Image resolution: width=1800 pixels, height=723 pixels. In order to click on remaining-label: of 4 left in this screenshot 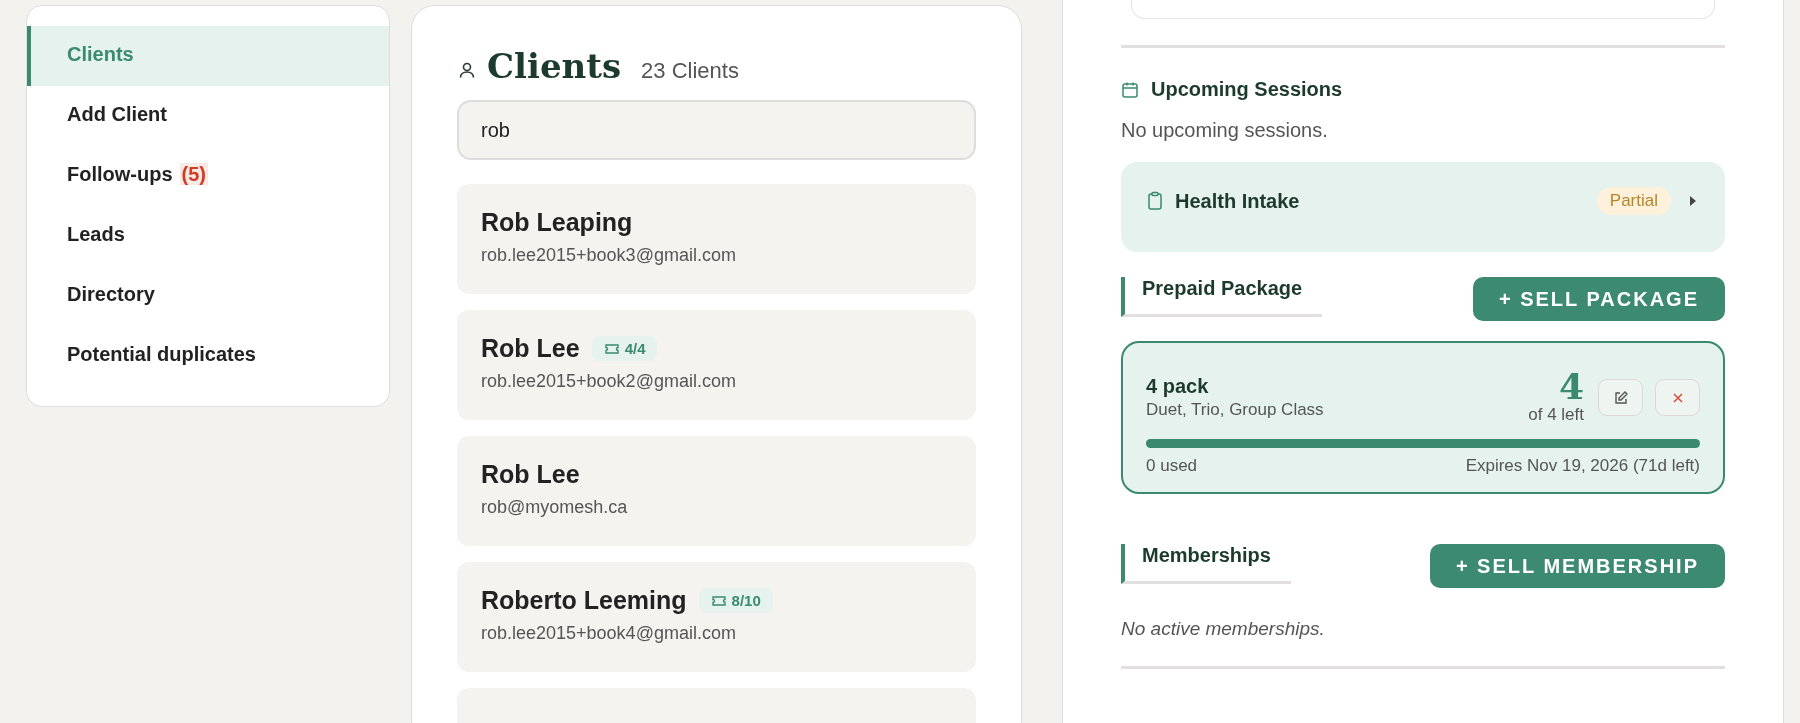, I will do `click(1556, 415)`.